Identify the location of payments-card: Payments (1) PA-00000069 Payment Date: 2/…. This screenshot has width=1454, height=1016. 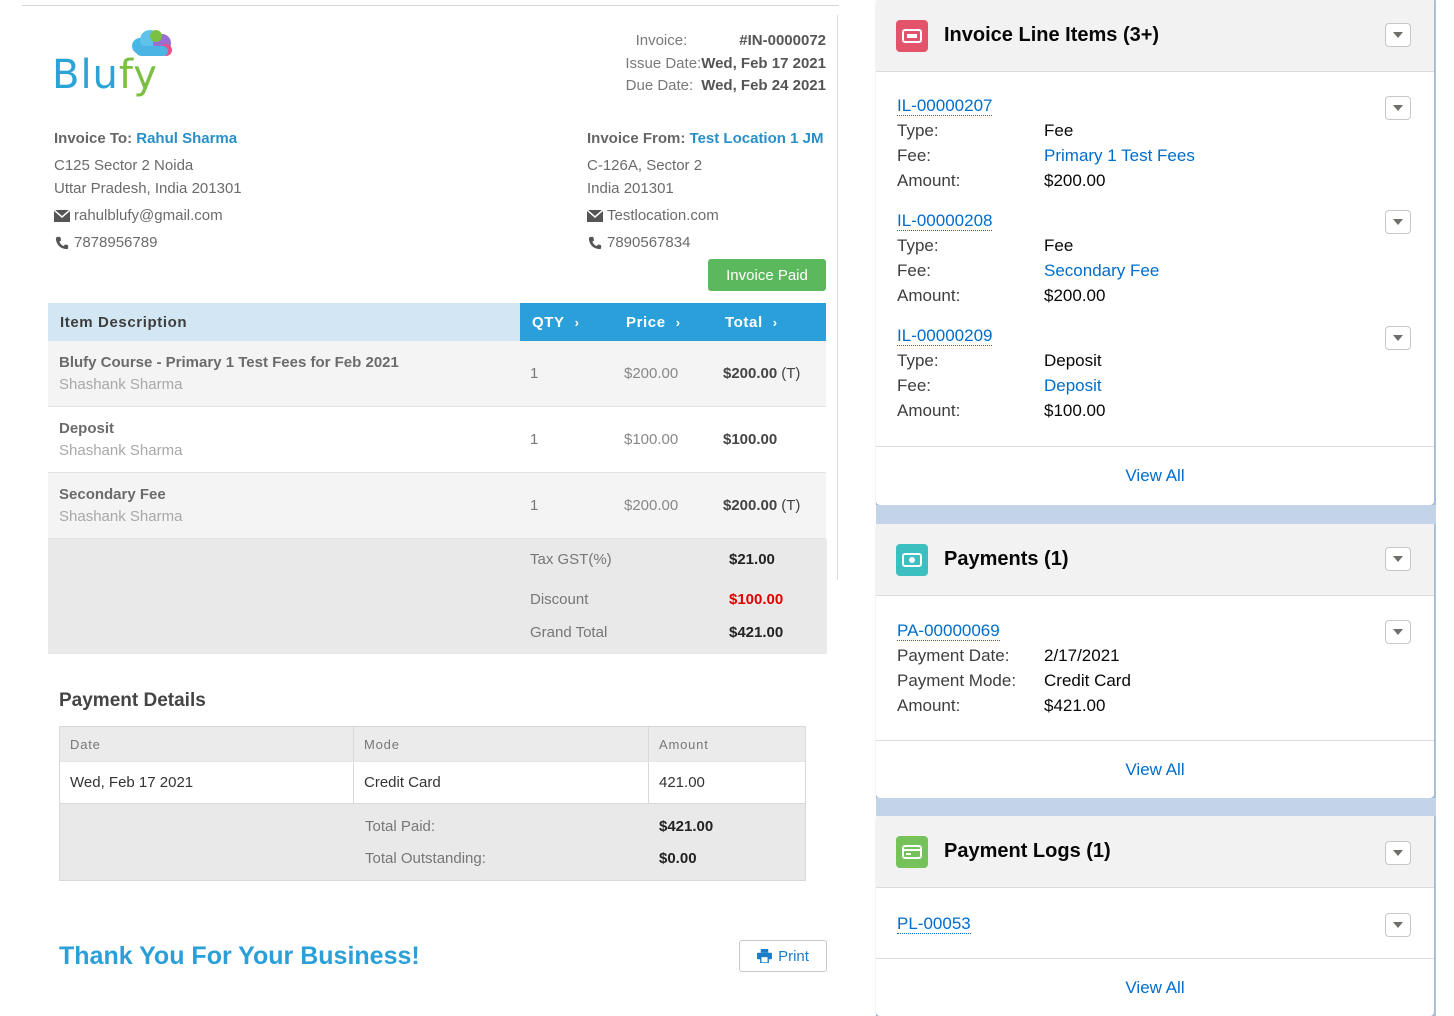
(1155, 661).